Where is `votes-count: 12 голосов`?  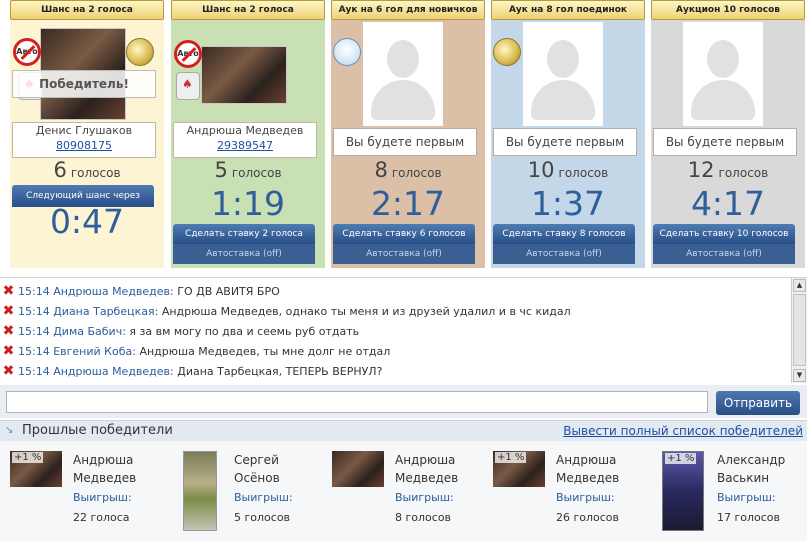 votes-count: 12 голосов is located at coordinates (728, 170).